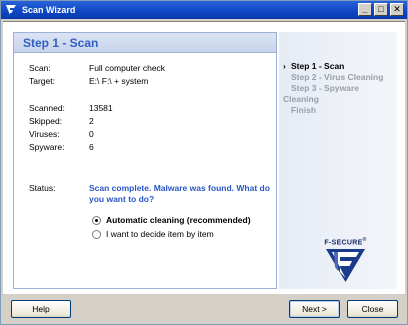 The image size is (408, 325). Describe the element at coordinates (47, 108) in the screenshot. I see `scanned-label: Scanned:` at that location.